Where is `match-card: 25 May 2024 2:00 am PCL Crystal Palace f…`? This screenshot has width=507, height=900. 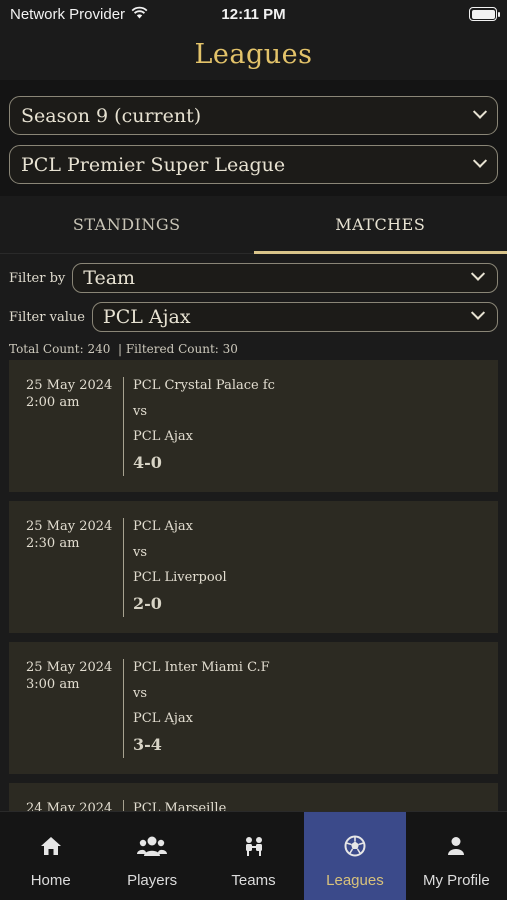 match-card: 25 May 2024 2:00 am PCL Crystal Palace f… is located at coordinates (253, 426).